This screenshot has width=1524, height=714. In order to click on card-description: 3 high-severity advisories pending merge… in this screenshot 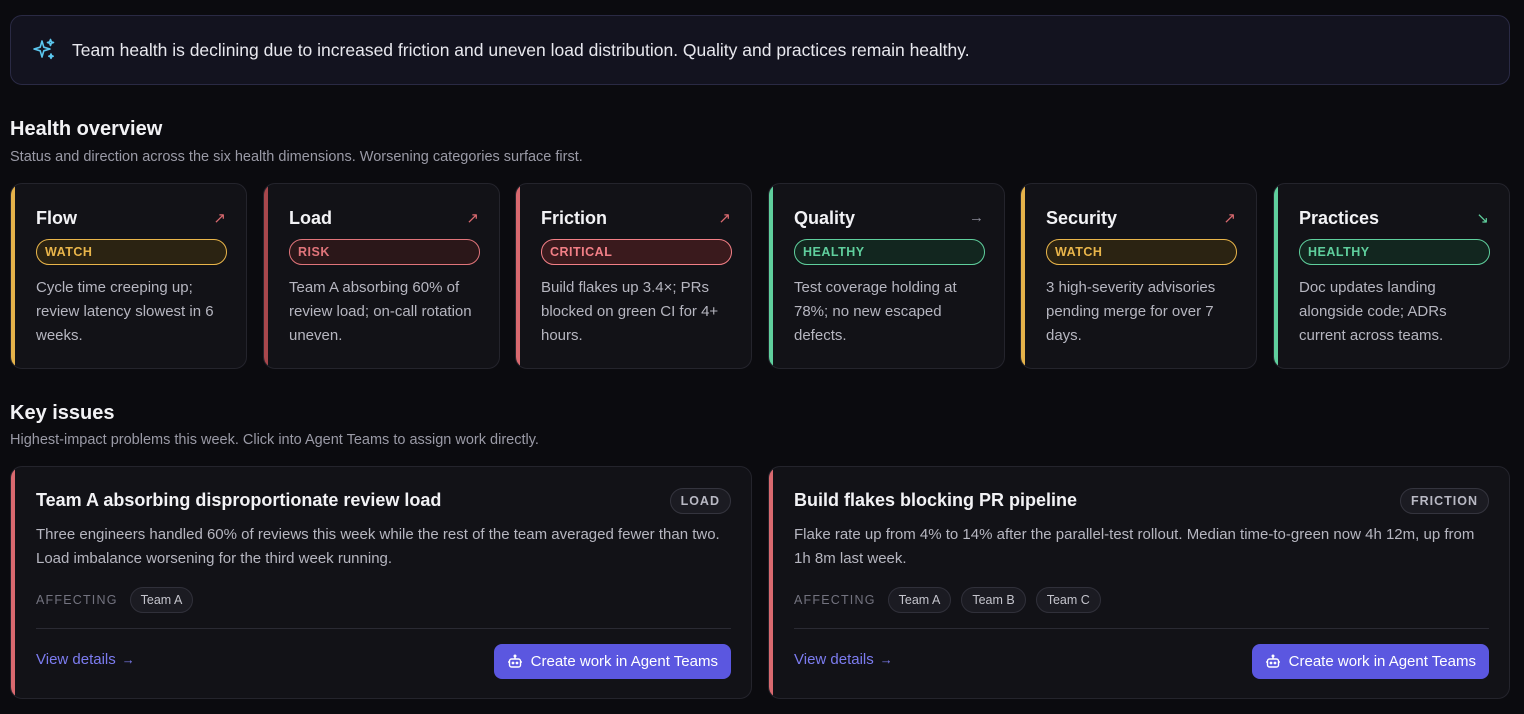, I will do `click(1131, 311)`.